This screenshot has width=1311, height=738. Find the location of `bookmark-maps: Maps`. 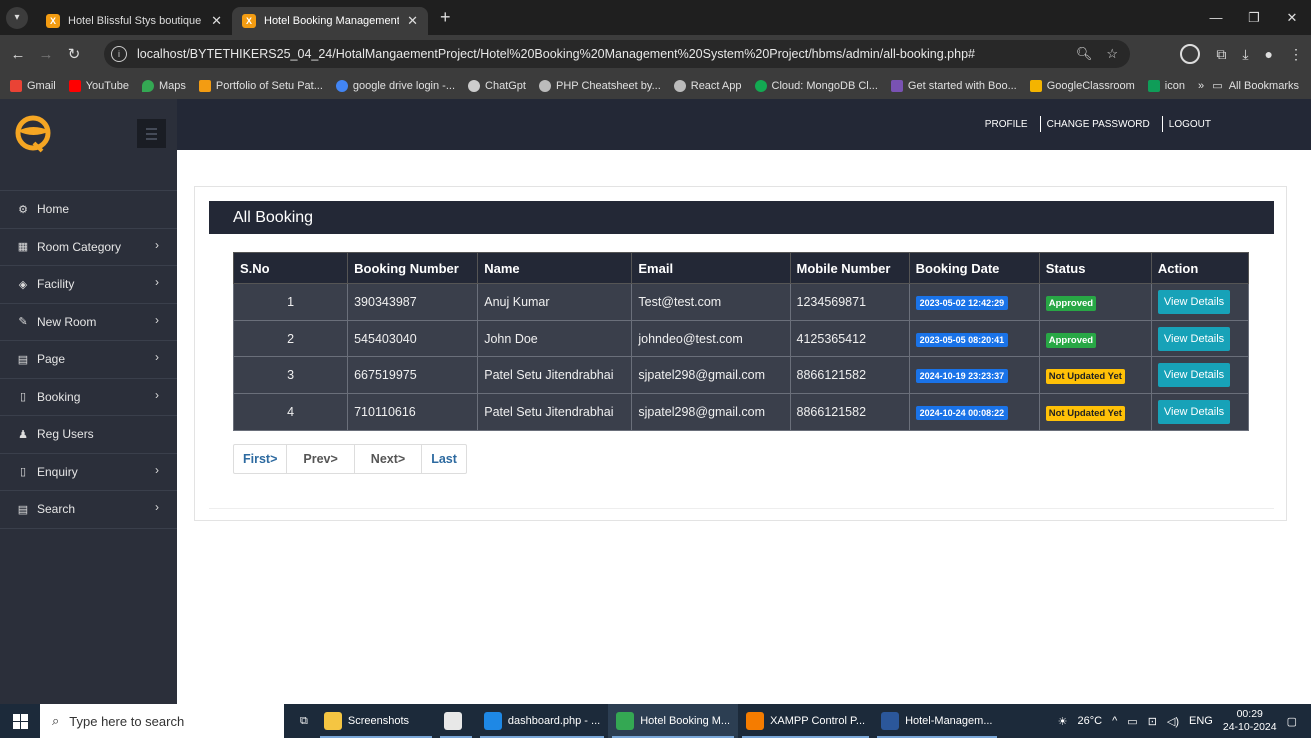

bookmark-maps: Maps is located at coordinates (163, 86).